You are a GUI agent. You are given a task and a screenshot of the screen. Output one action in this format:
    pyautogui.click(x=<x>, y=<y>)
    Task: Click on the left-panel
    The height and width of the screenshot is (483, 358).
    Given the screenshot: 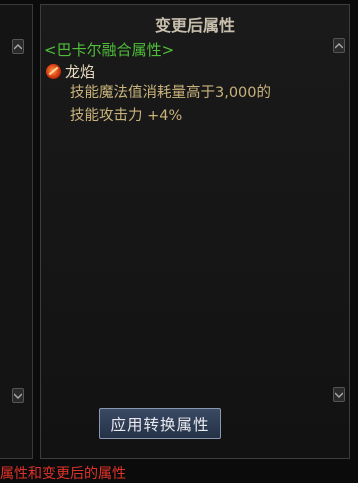 What is the action you would take?
    pyautogui.click(x=16, y=231)
    